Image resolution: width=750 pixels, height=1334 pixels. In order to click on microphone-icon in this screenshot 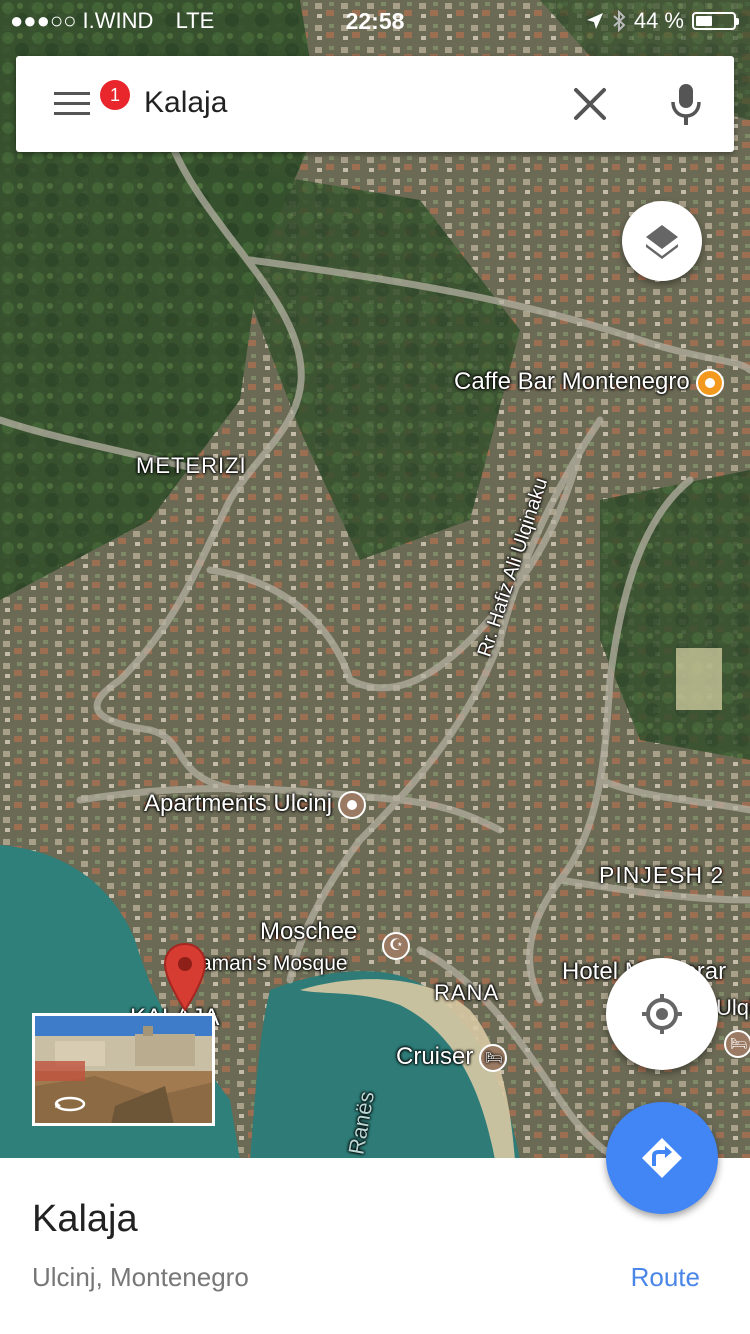, I will do `click(686, 104)`.